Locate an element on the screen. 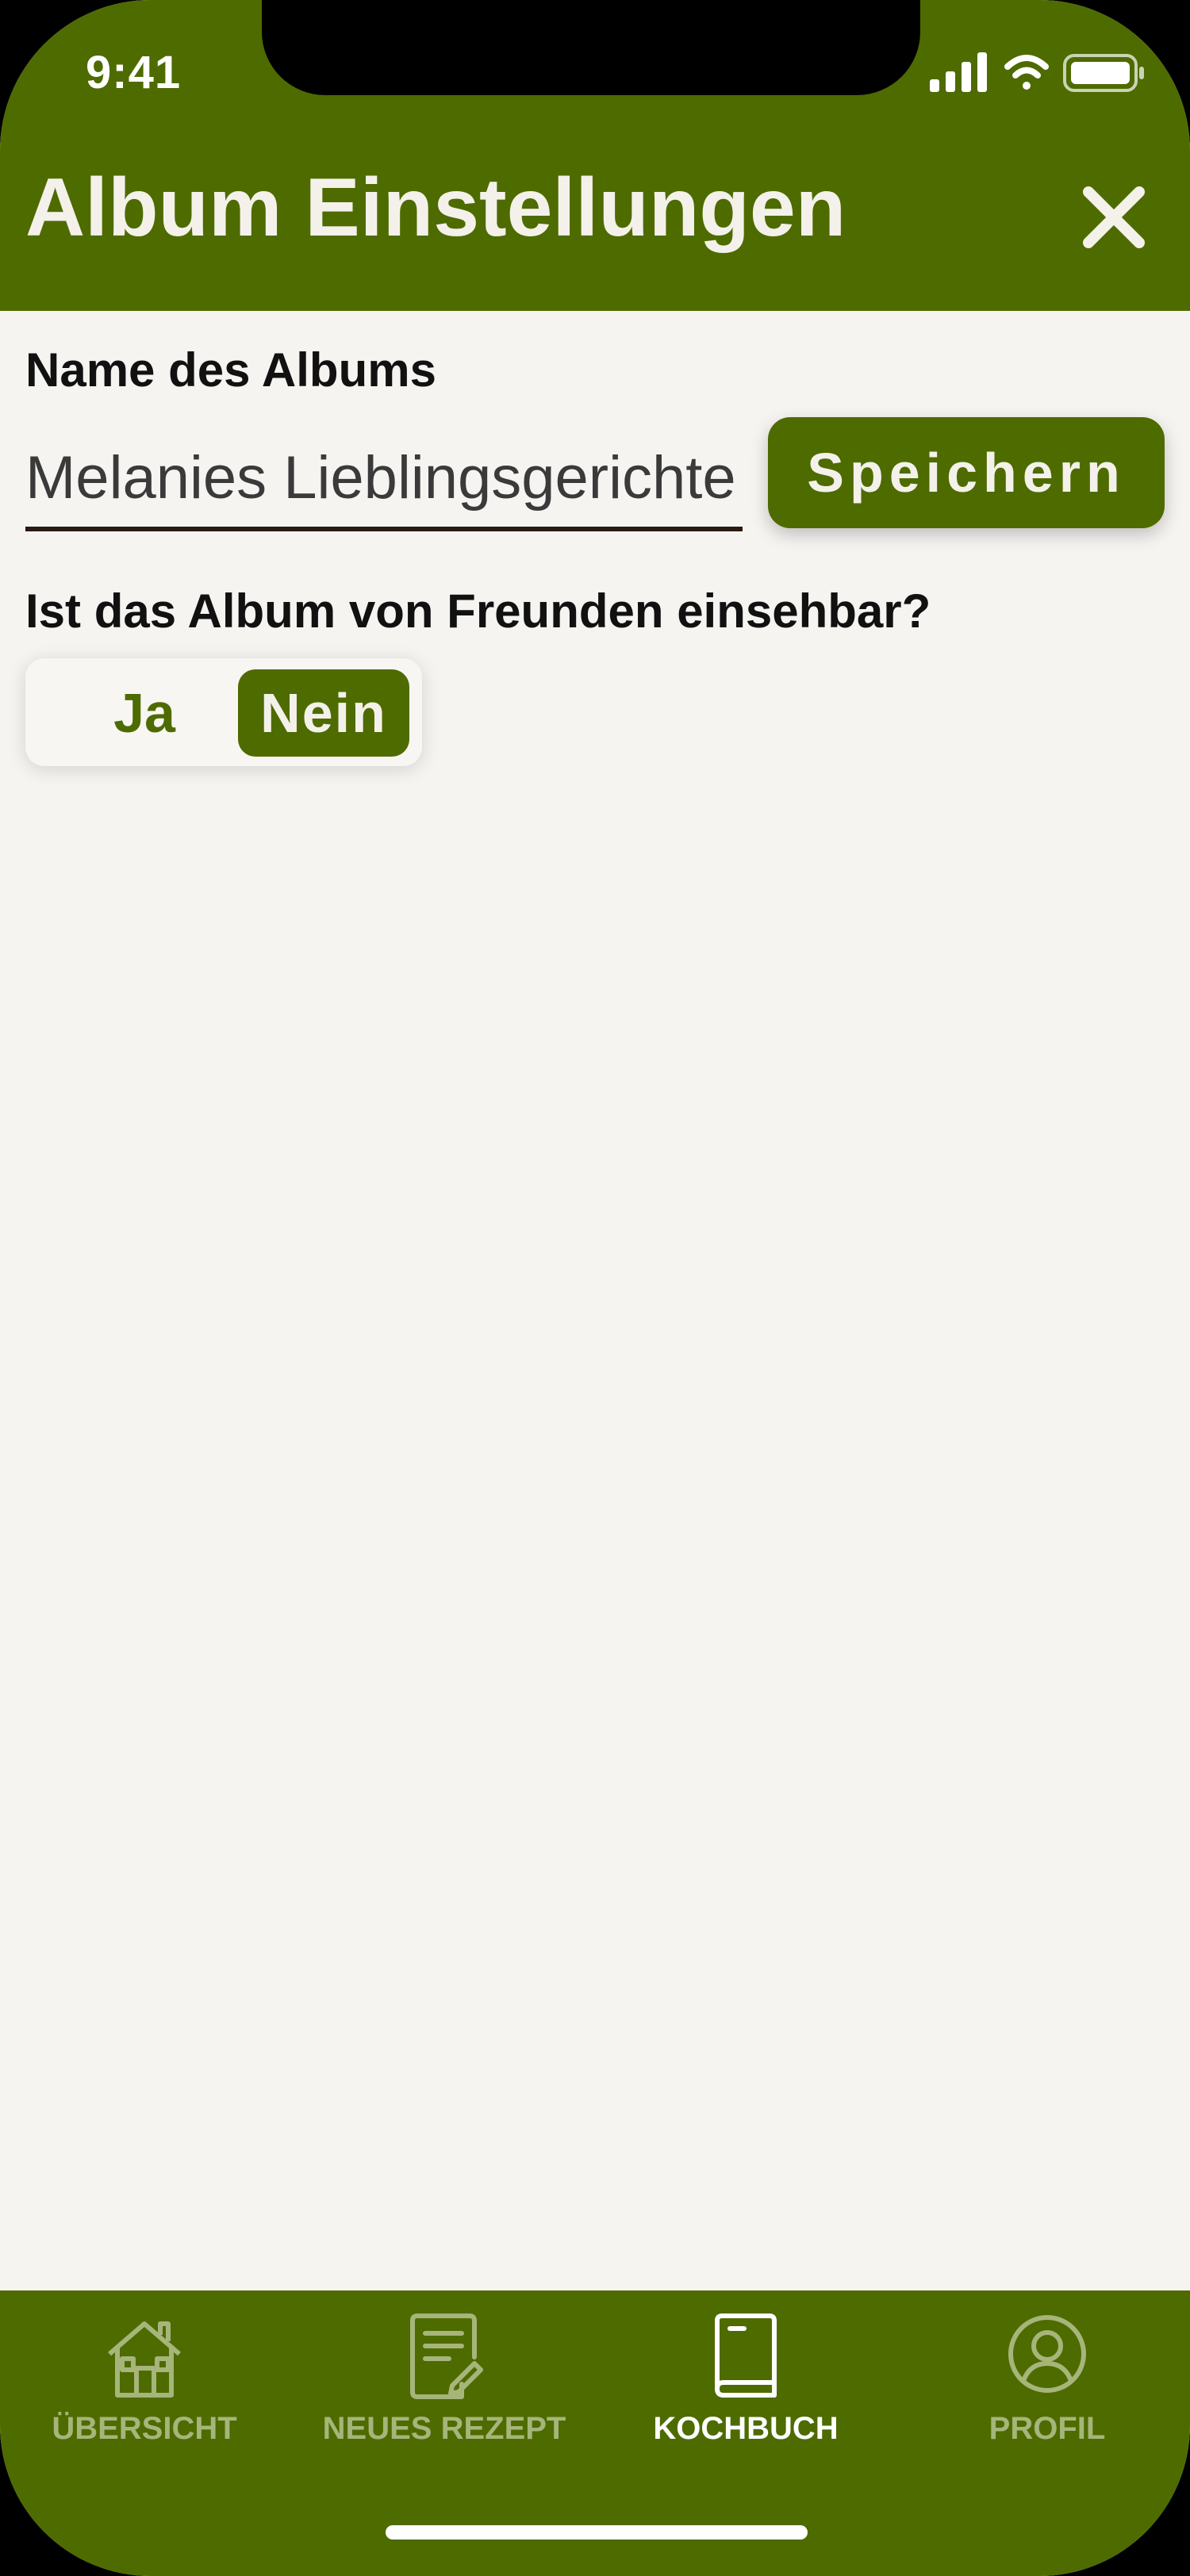  device-notch is located at coordinates (591, 47).